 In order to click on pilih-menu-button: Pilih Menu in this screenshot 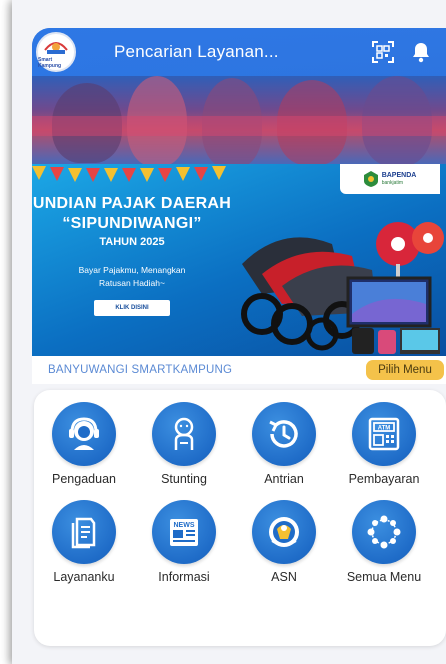, I will do `click(405, 370)`.